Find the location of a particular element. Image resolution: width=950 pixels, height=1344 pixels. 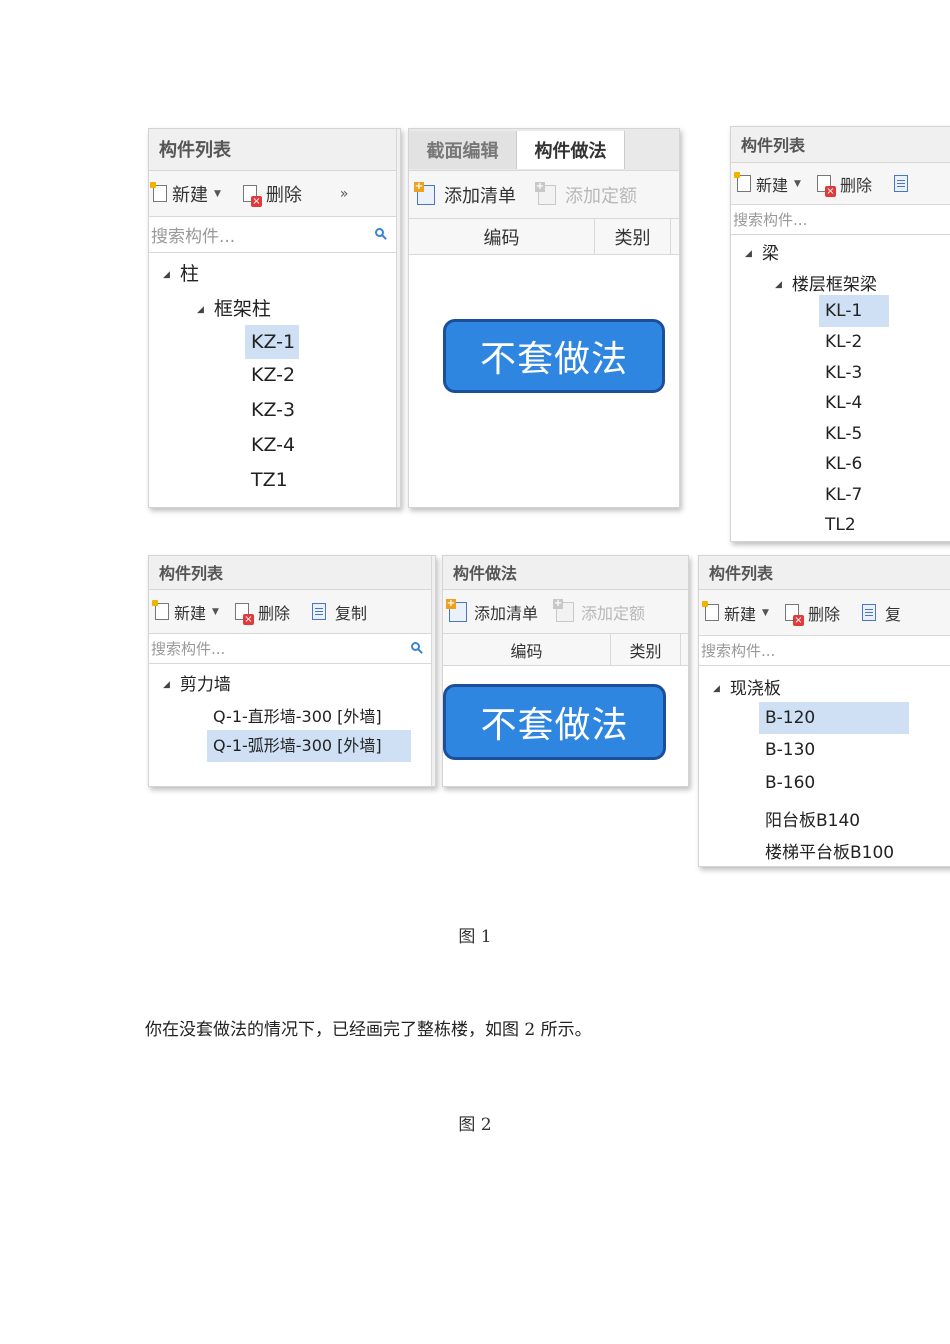

tree-label: 梁 is located at coordinates (770, 254).